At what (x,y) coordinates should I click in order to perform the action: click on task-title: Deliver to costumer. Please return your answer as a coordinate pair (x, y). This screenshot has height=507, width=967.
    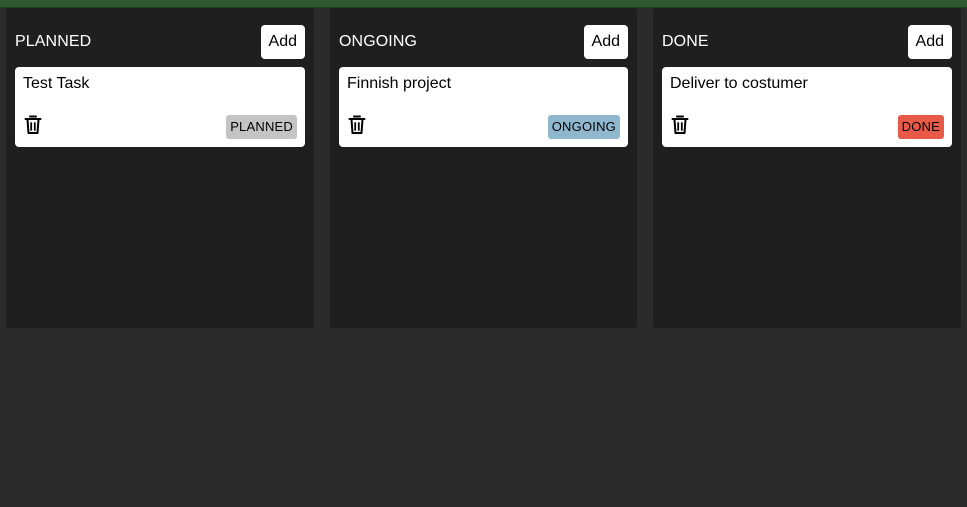
    Looking at the image, I should click on (739, 83).